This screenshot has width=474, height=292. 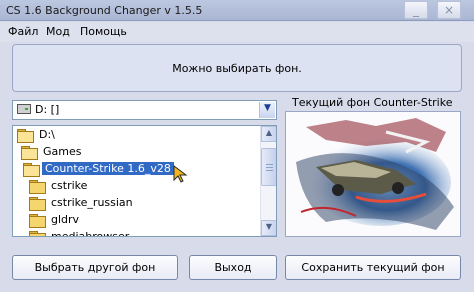 I want to click on scroll-thumb, so click(x=268, y=167).